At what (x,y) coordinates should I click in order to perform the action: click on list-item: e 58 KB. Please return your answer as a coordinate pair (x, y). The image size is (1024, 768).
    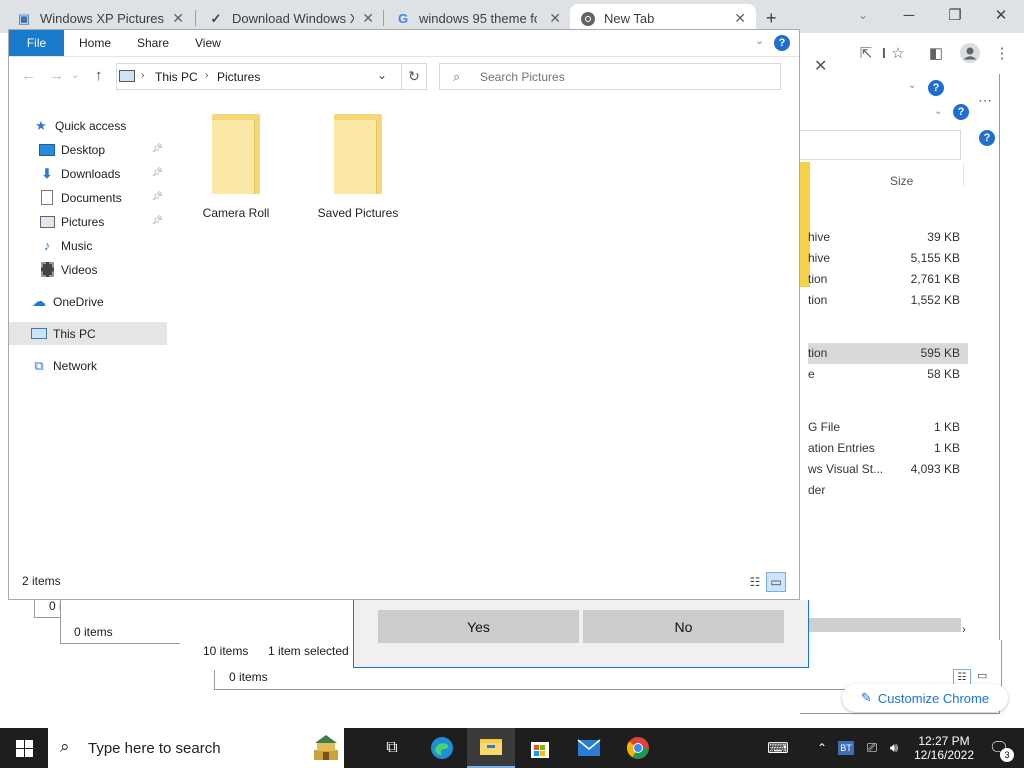
    Looking at the image, I should click on (888, 374).